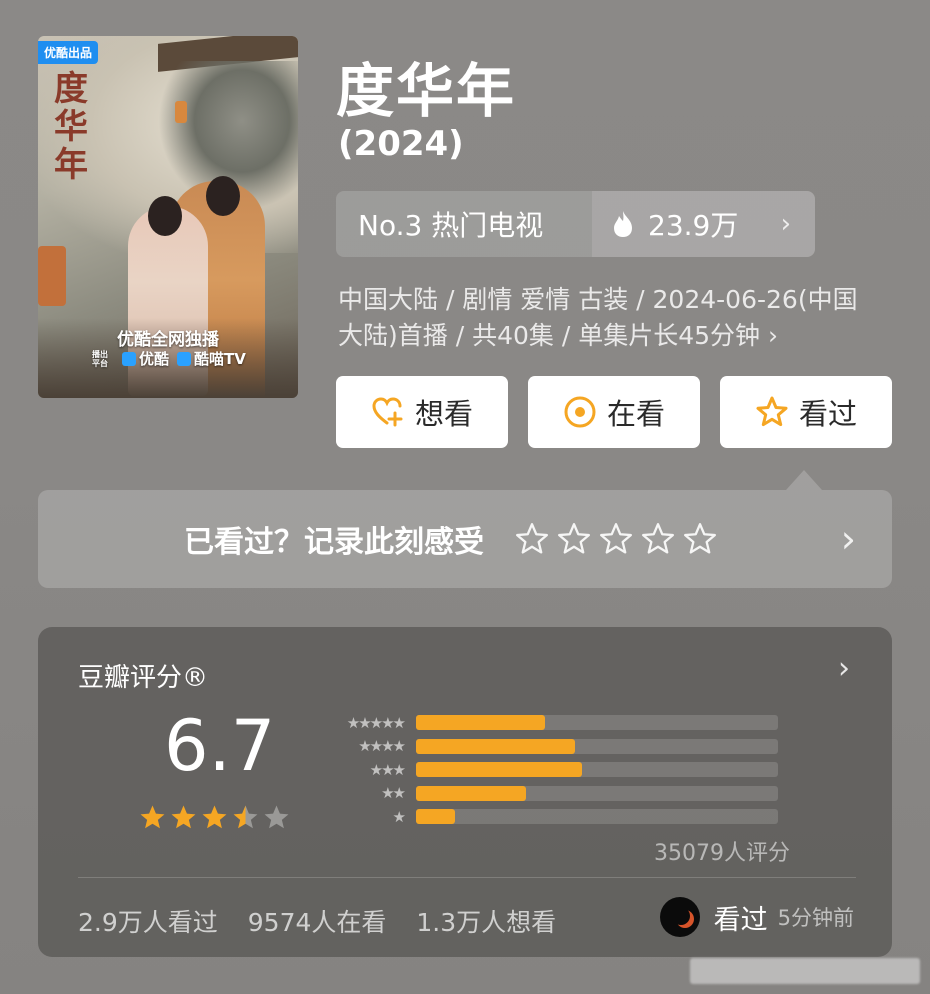 This screenshot has height=994, width=930. I want to click on divider, so click(467, 877).